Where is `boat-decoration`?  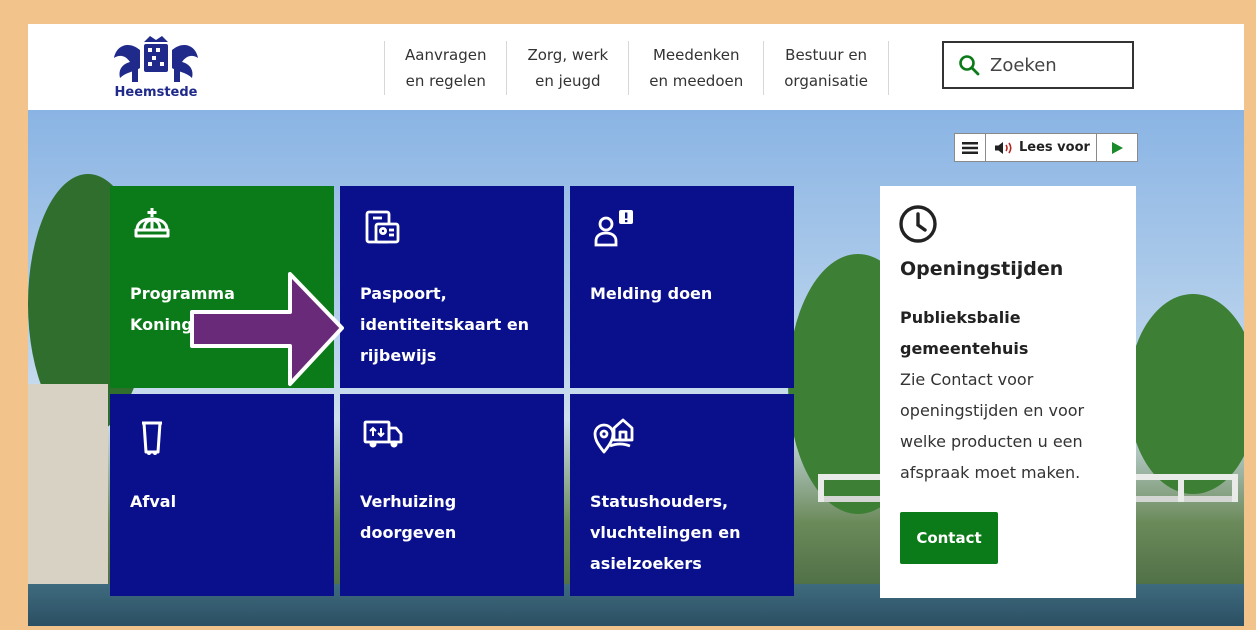
boat-decoration is located at coordinates (68, 499).